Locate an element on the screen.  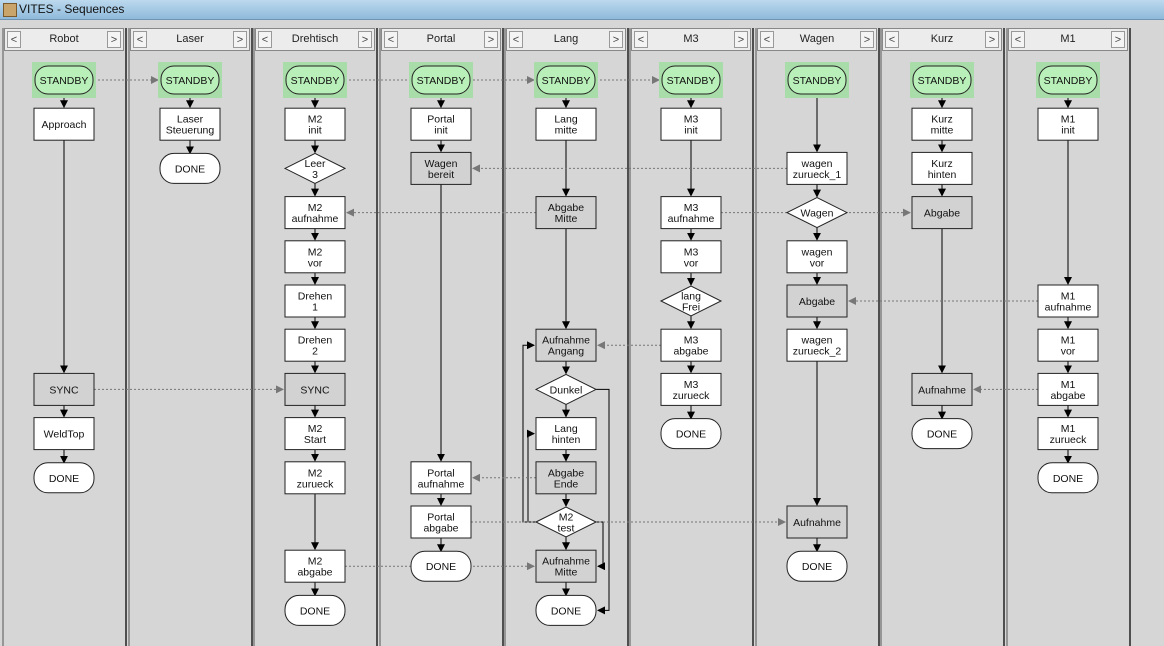
node-m2-init: M2 init is located at coordinates (315, 124).